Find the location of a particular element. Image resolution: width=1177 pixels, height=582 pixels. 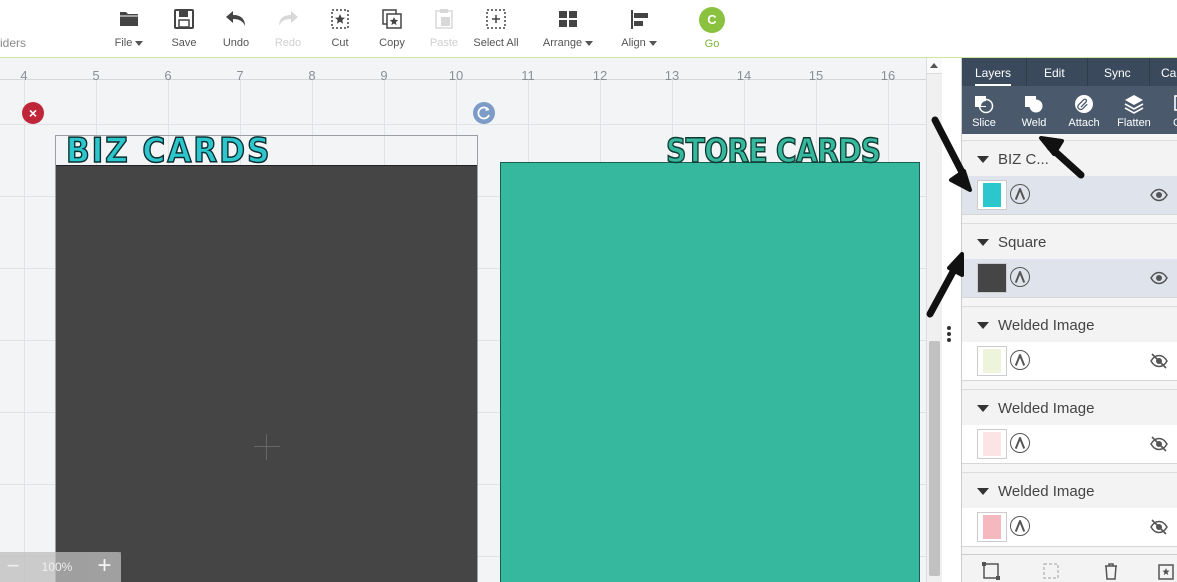

panel-resize-handle is located at coordinates (950, 335).